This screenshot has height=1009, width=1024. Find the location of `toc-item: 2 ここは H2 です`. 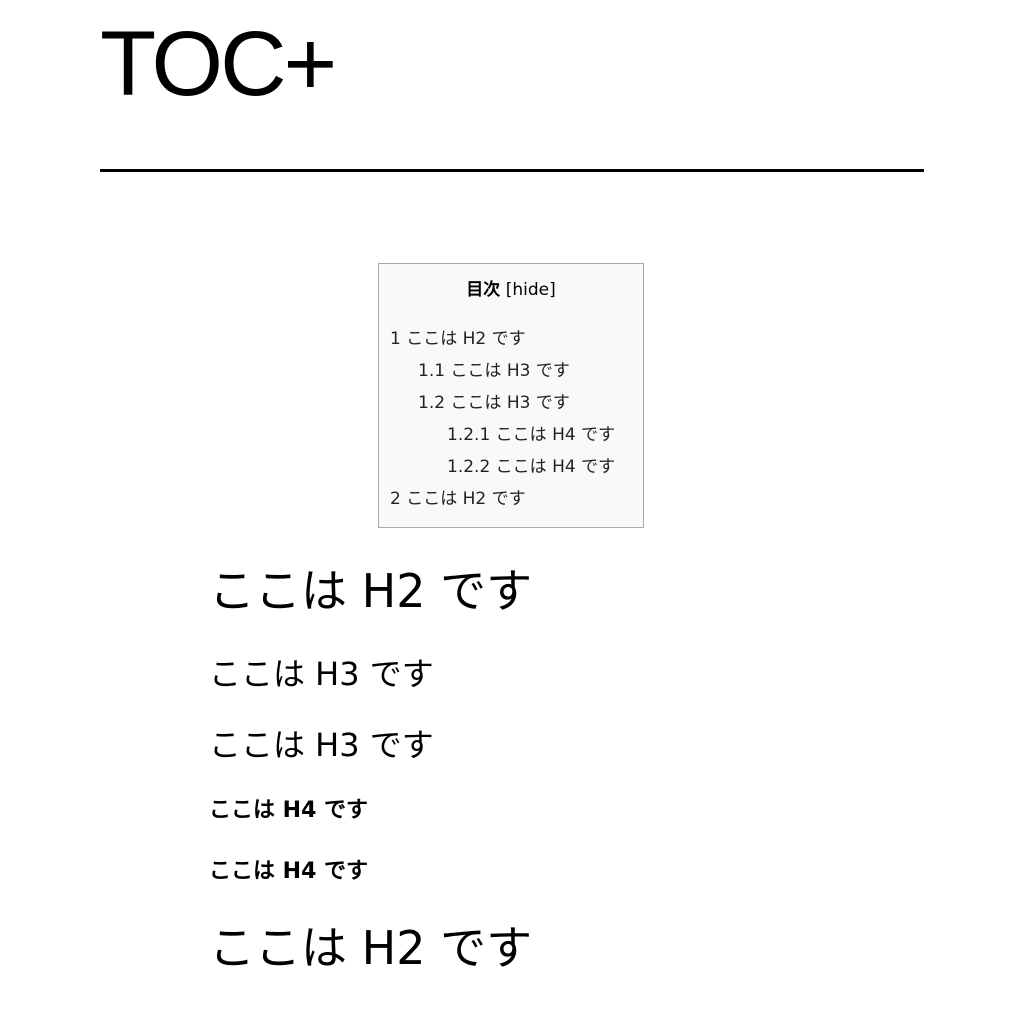

toc-item: 2 ここは H2 です is located at coordinates (502, 504).